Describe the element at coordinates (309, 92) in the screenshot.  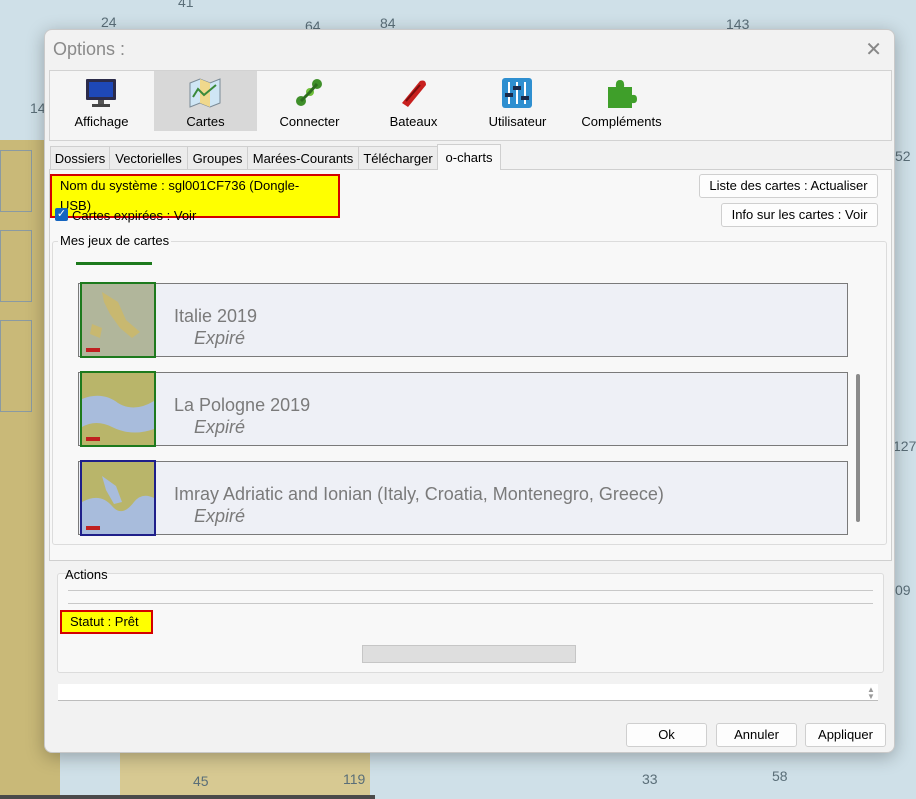
I see `connect-icon` at that location.